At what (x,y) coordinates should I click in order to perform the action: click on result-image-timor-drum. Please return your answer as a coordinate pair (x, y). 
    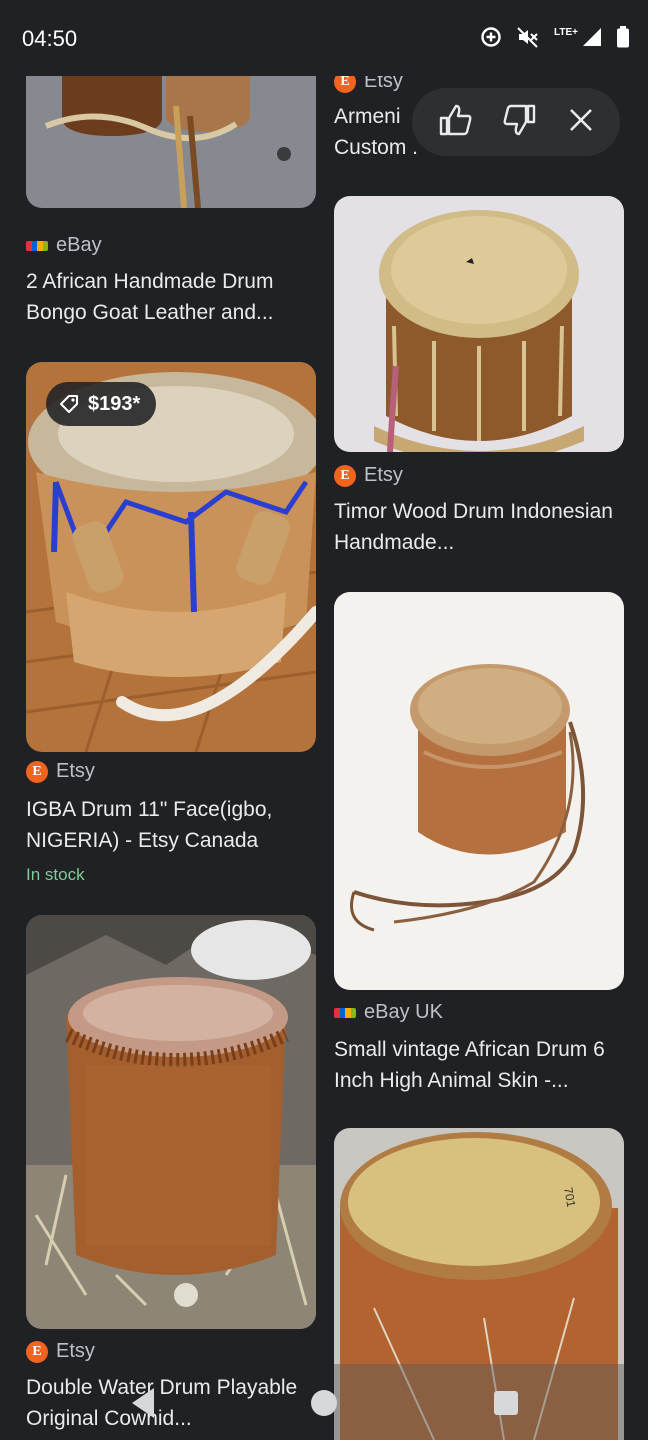
    Looking at the image, I should click on (479, 324).